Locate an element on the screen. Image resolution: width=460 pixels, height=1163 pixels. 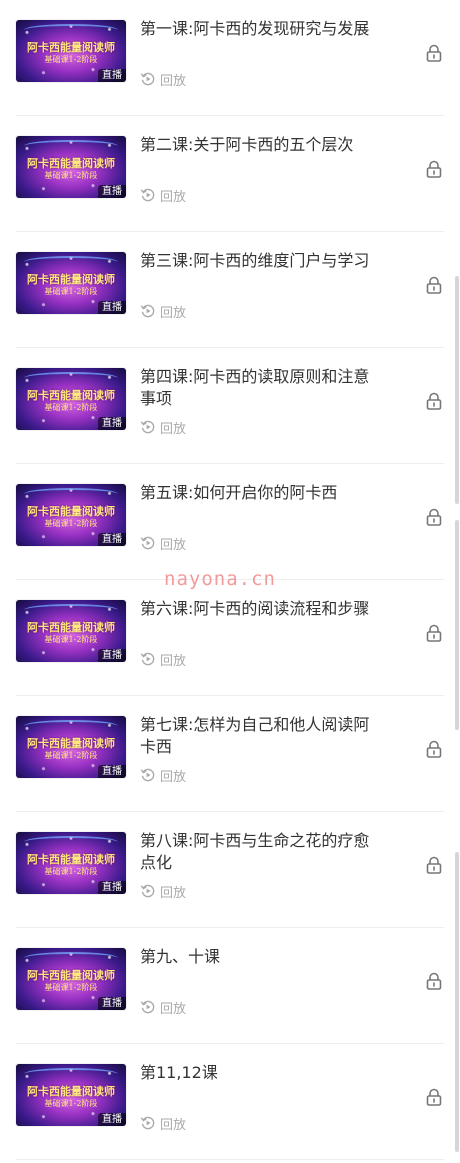
lesson-item: 阿卡西能量阅读师 基础课1-2阶段 直播 第四课:阿卡西的读取原则和注意事项回放 is located at coordinates (230, 406).